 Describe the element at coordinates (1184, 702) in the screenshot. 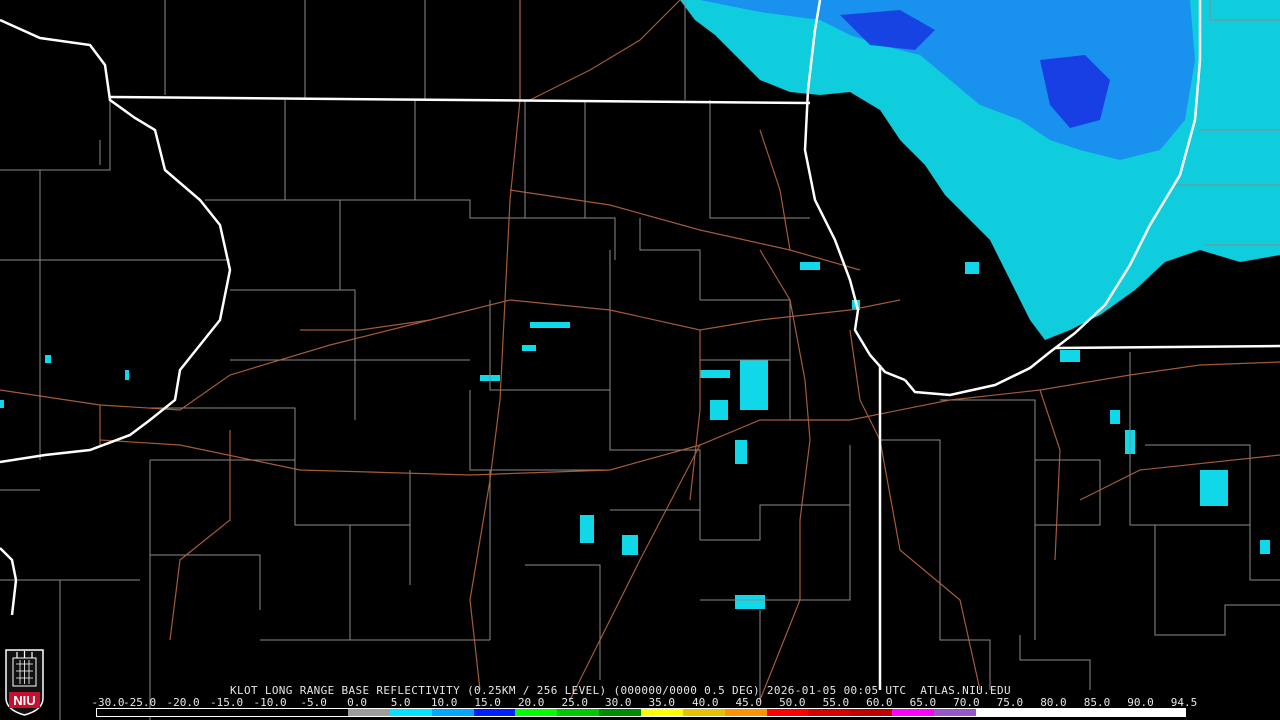

I see `colorbar-tick-label: 94.5` at that location.